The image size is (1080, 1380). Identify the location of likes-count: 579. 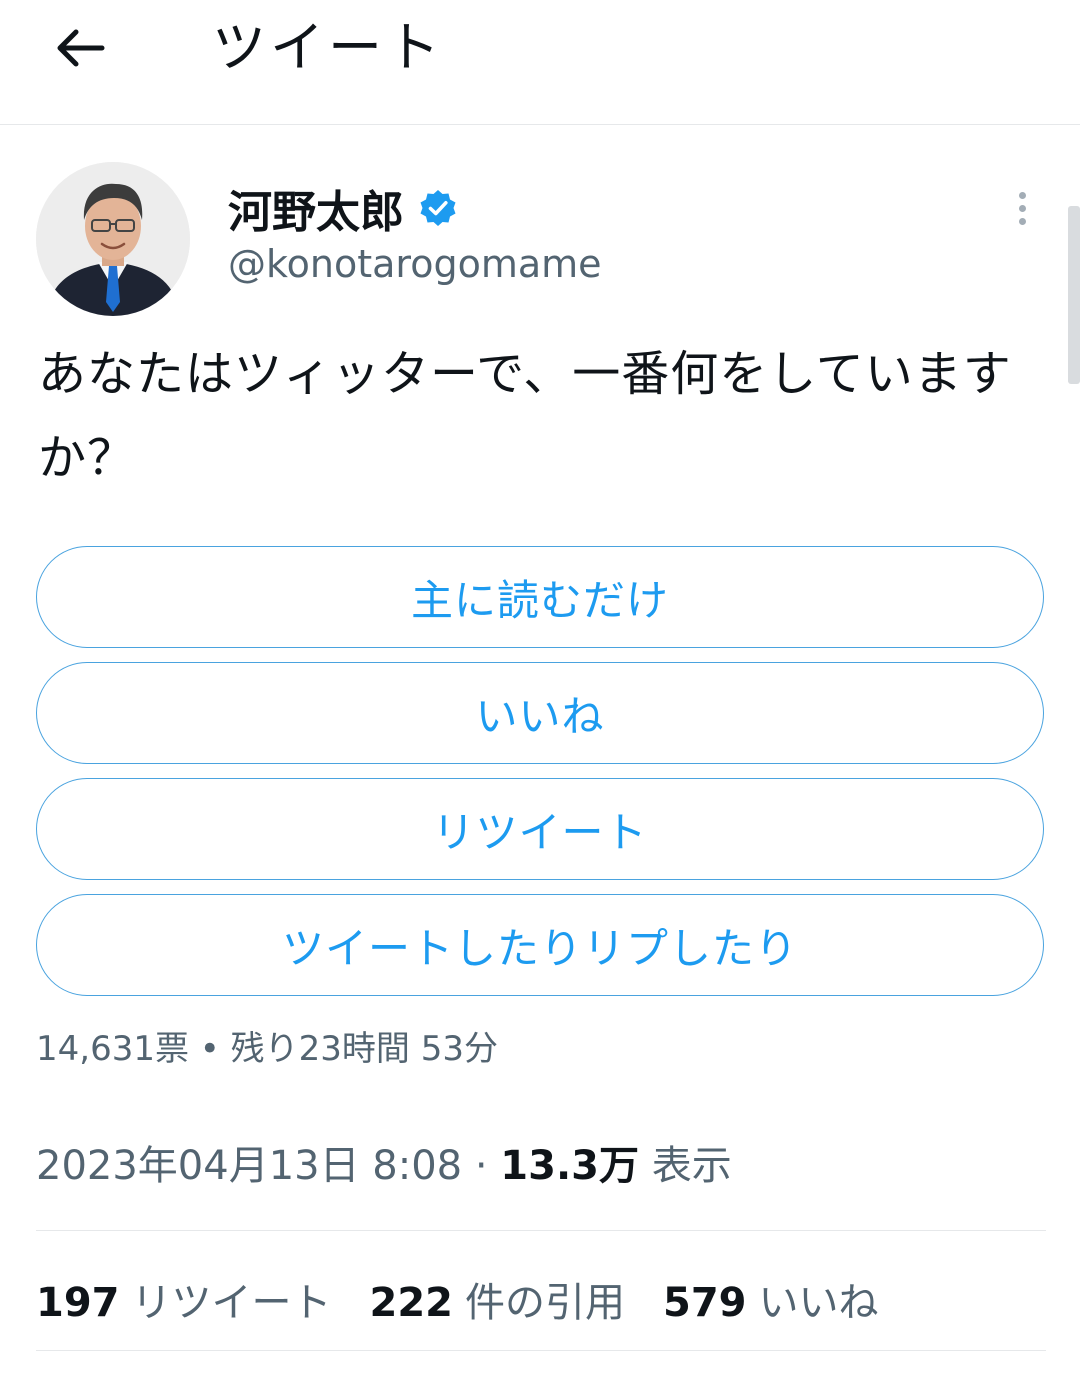
(705, 1303).